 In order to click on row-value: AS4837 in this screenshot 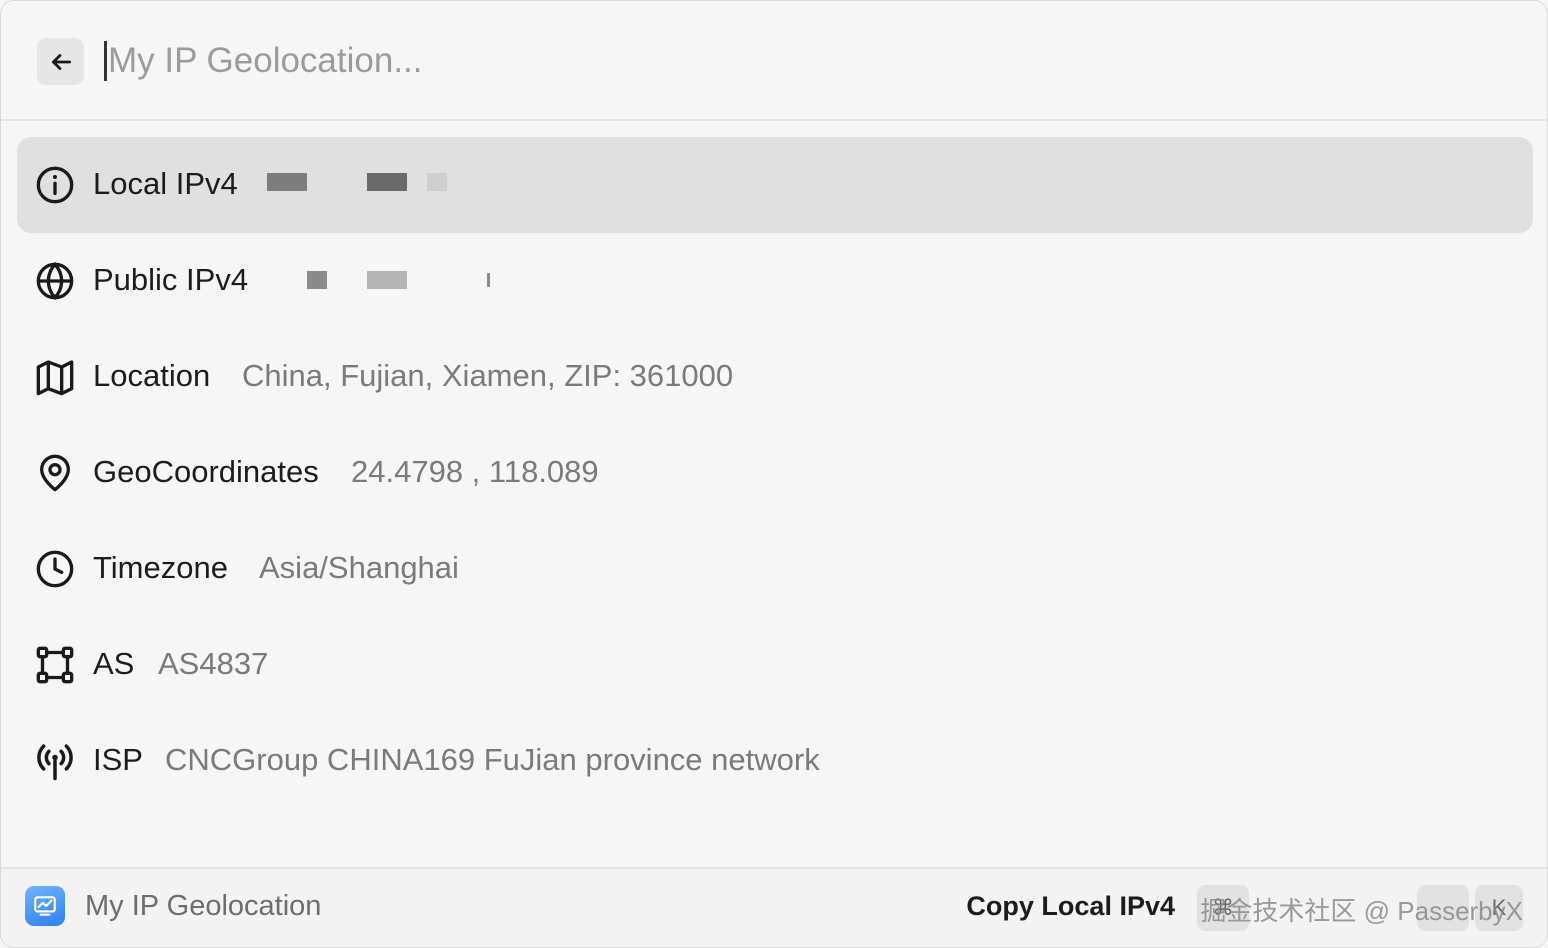, I will do `click(213, 663)`.